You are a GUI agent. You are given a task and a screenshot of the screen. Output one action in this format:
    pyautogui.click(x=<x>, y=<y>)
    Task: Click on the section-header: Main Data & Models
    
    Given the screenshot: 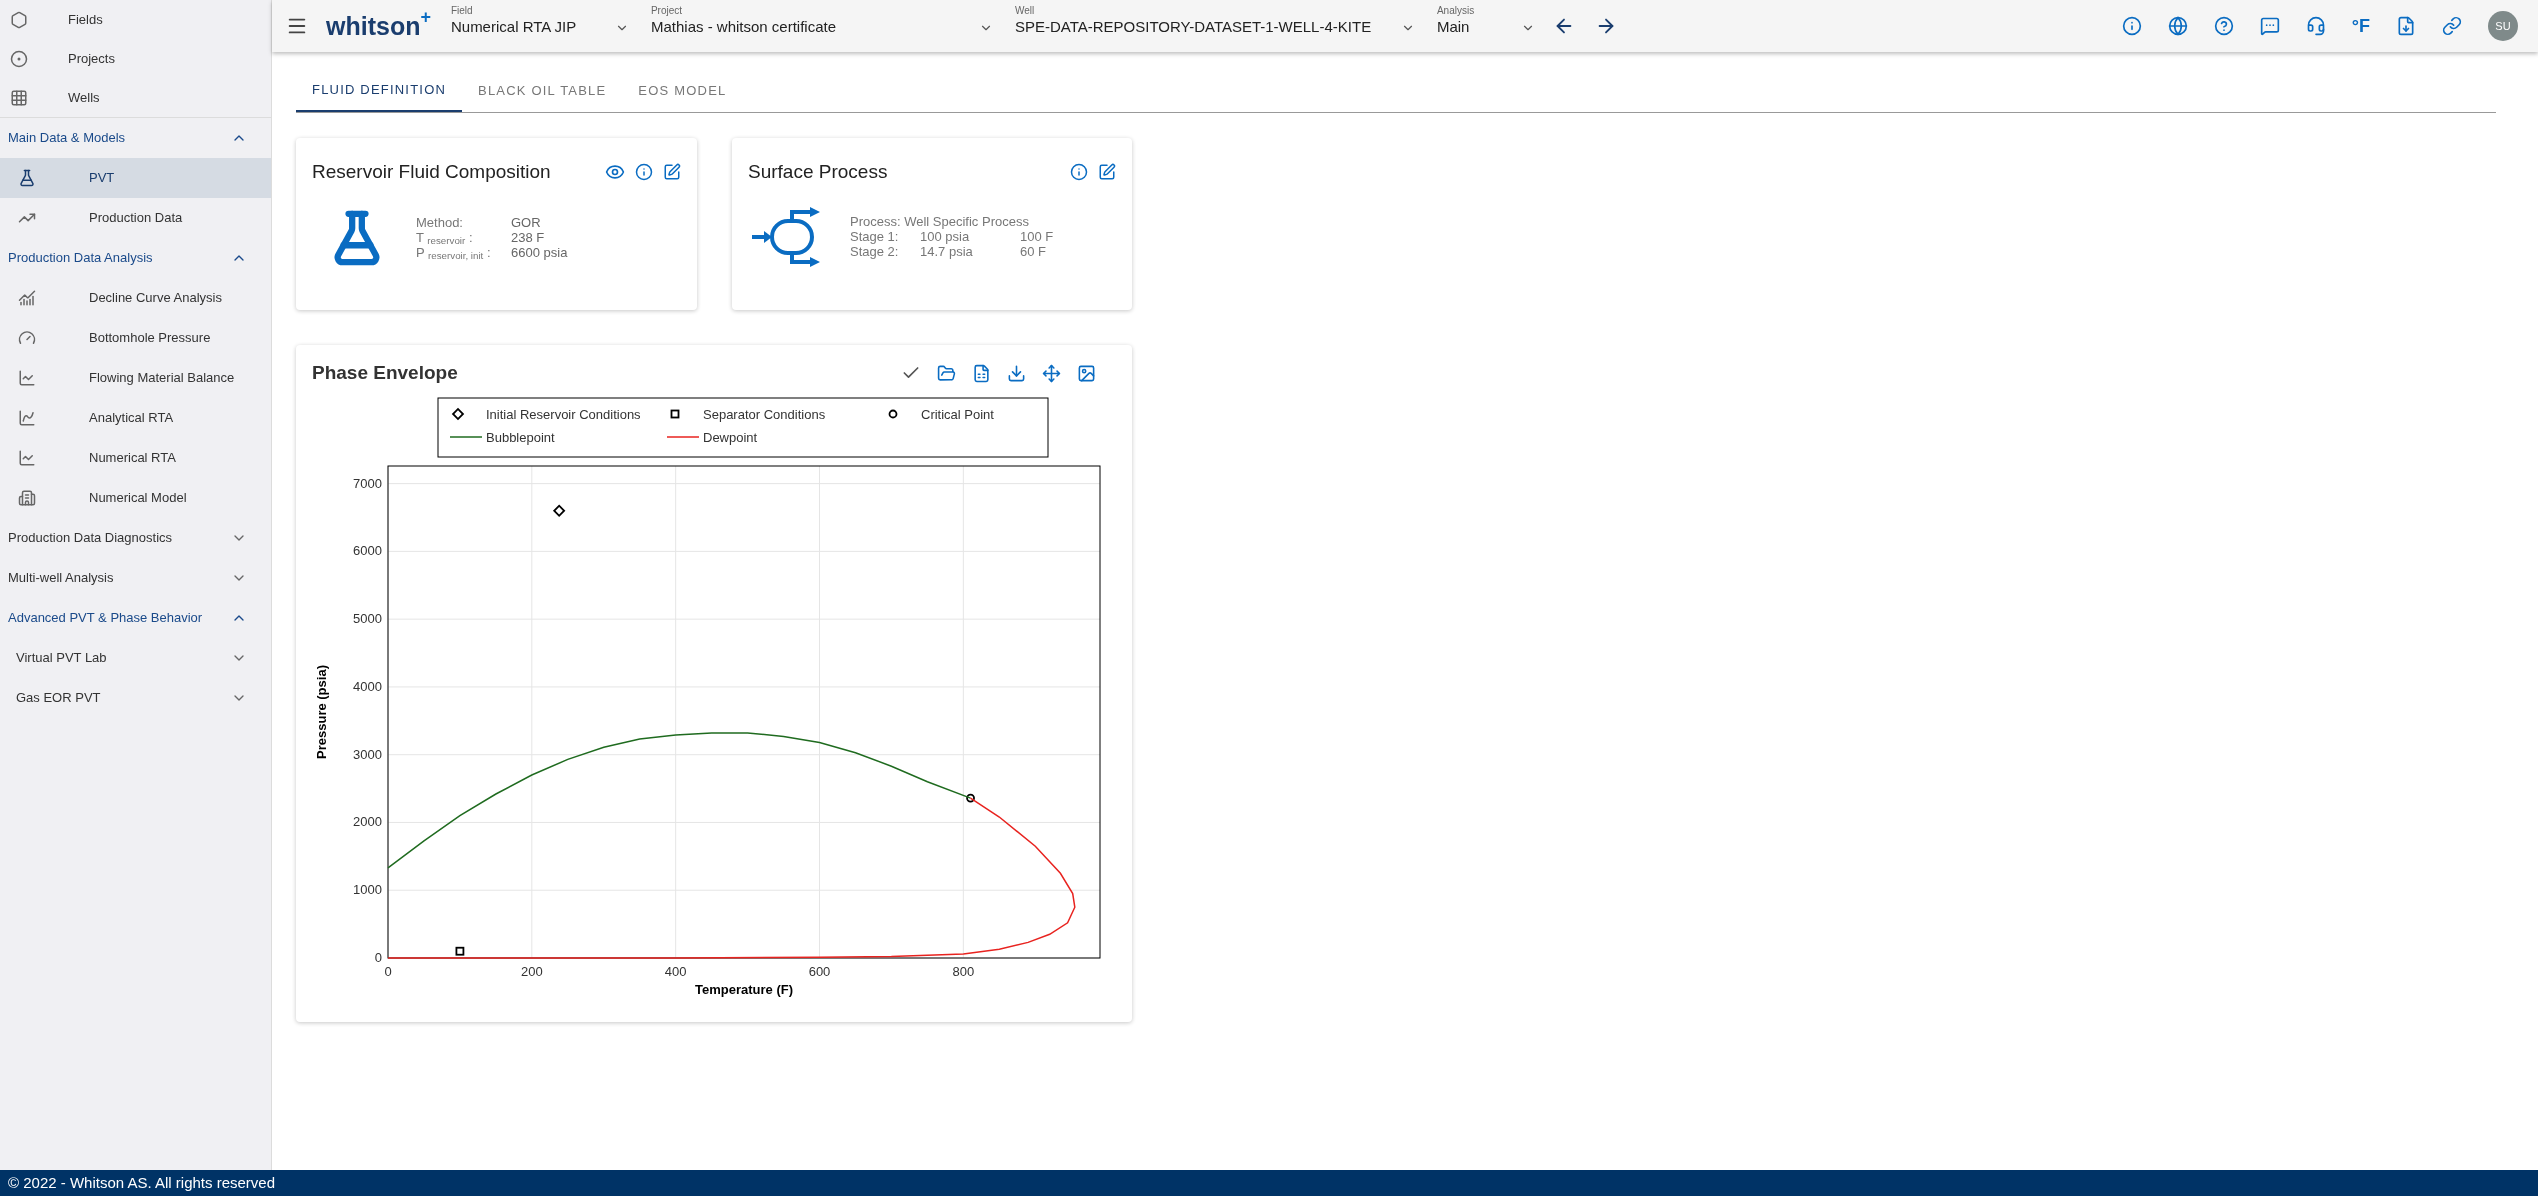 What is the action you would take?
    pyautogui.click(x=135, y=138)
    